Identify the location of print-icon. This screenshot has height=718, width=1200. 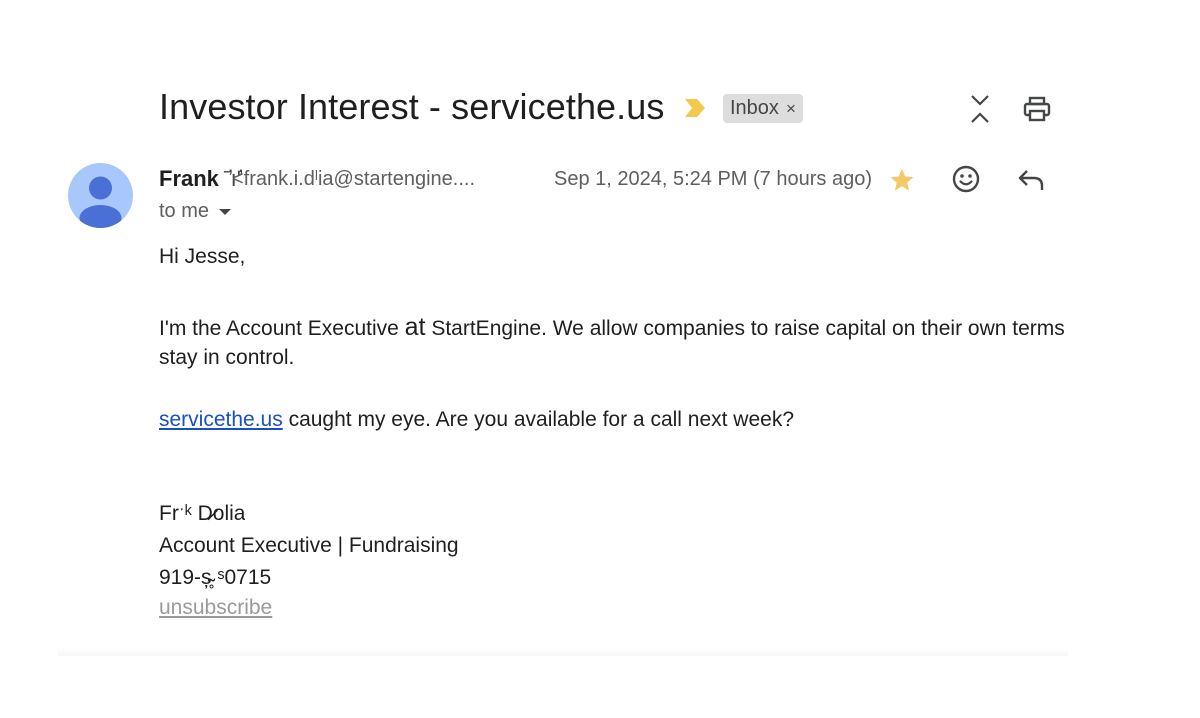
(1037, 109).